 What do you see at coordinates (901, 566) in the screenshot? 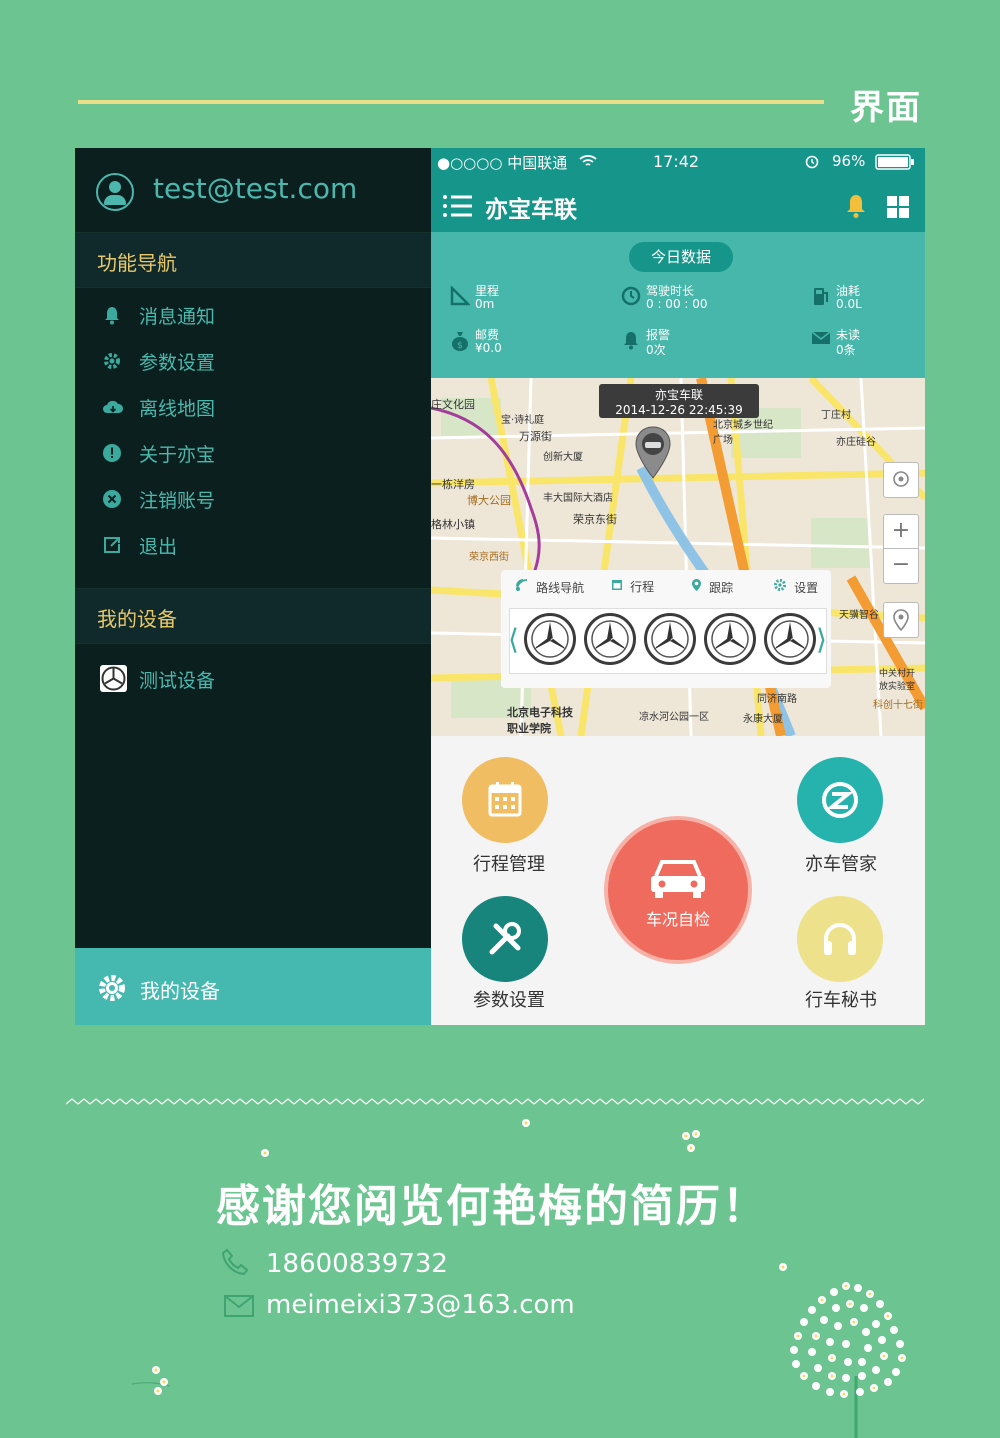
I see `zoom-out-button: −` at bounding box center [901, 566].